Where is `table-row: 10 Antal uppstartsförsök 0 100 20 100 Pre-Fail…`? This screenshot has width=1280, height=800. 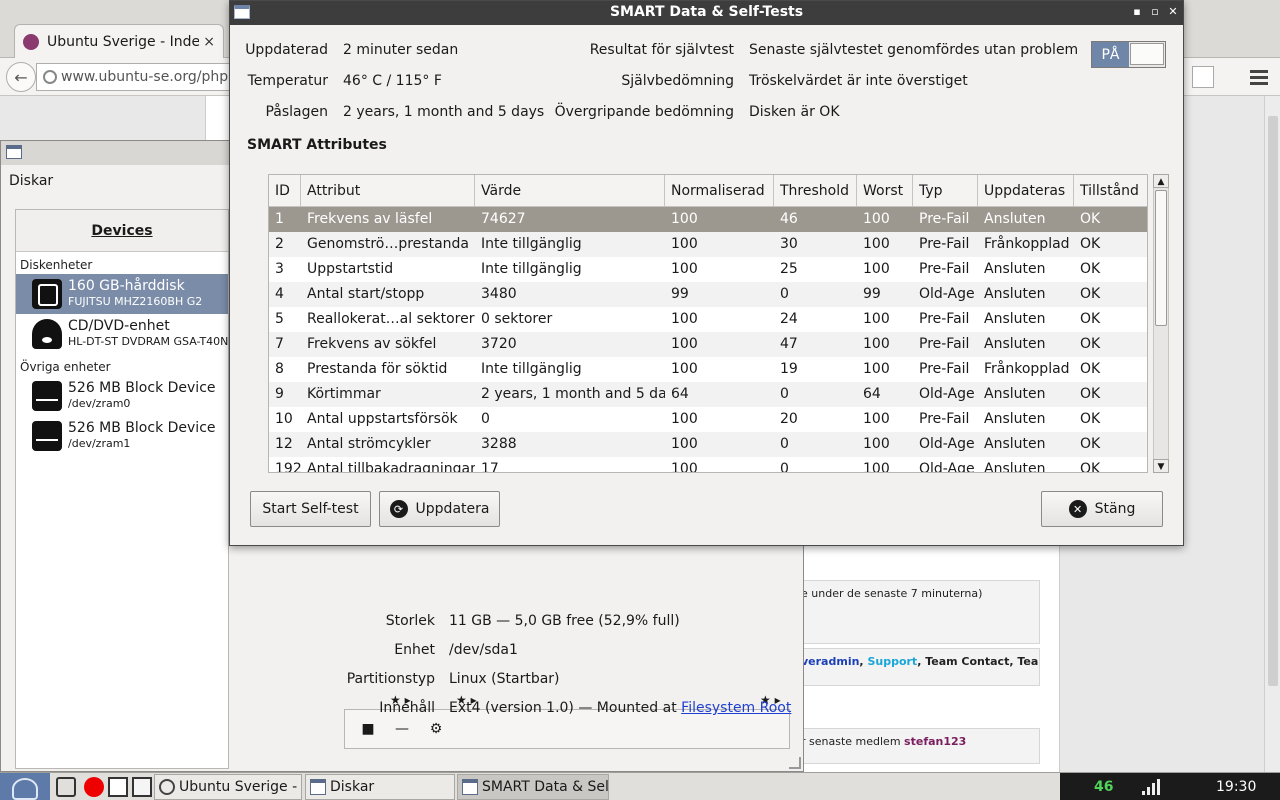
table-row: 10 Antal uppstartsförsök 0 100 20 100 Pre-Fail… is located at coordinates (708, 419).